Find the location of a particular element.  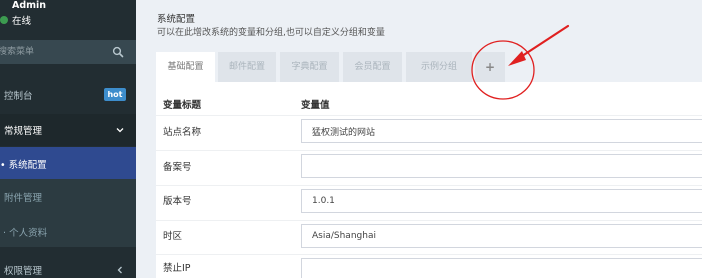

site-name-field is located at coordinates (501, 131).